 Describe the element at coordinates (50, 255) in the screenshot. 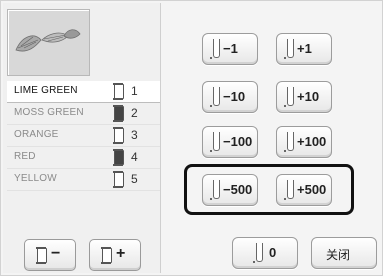

I see `previous-color-button: −` at that location.